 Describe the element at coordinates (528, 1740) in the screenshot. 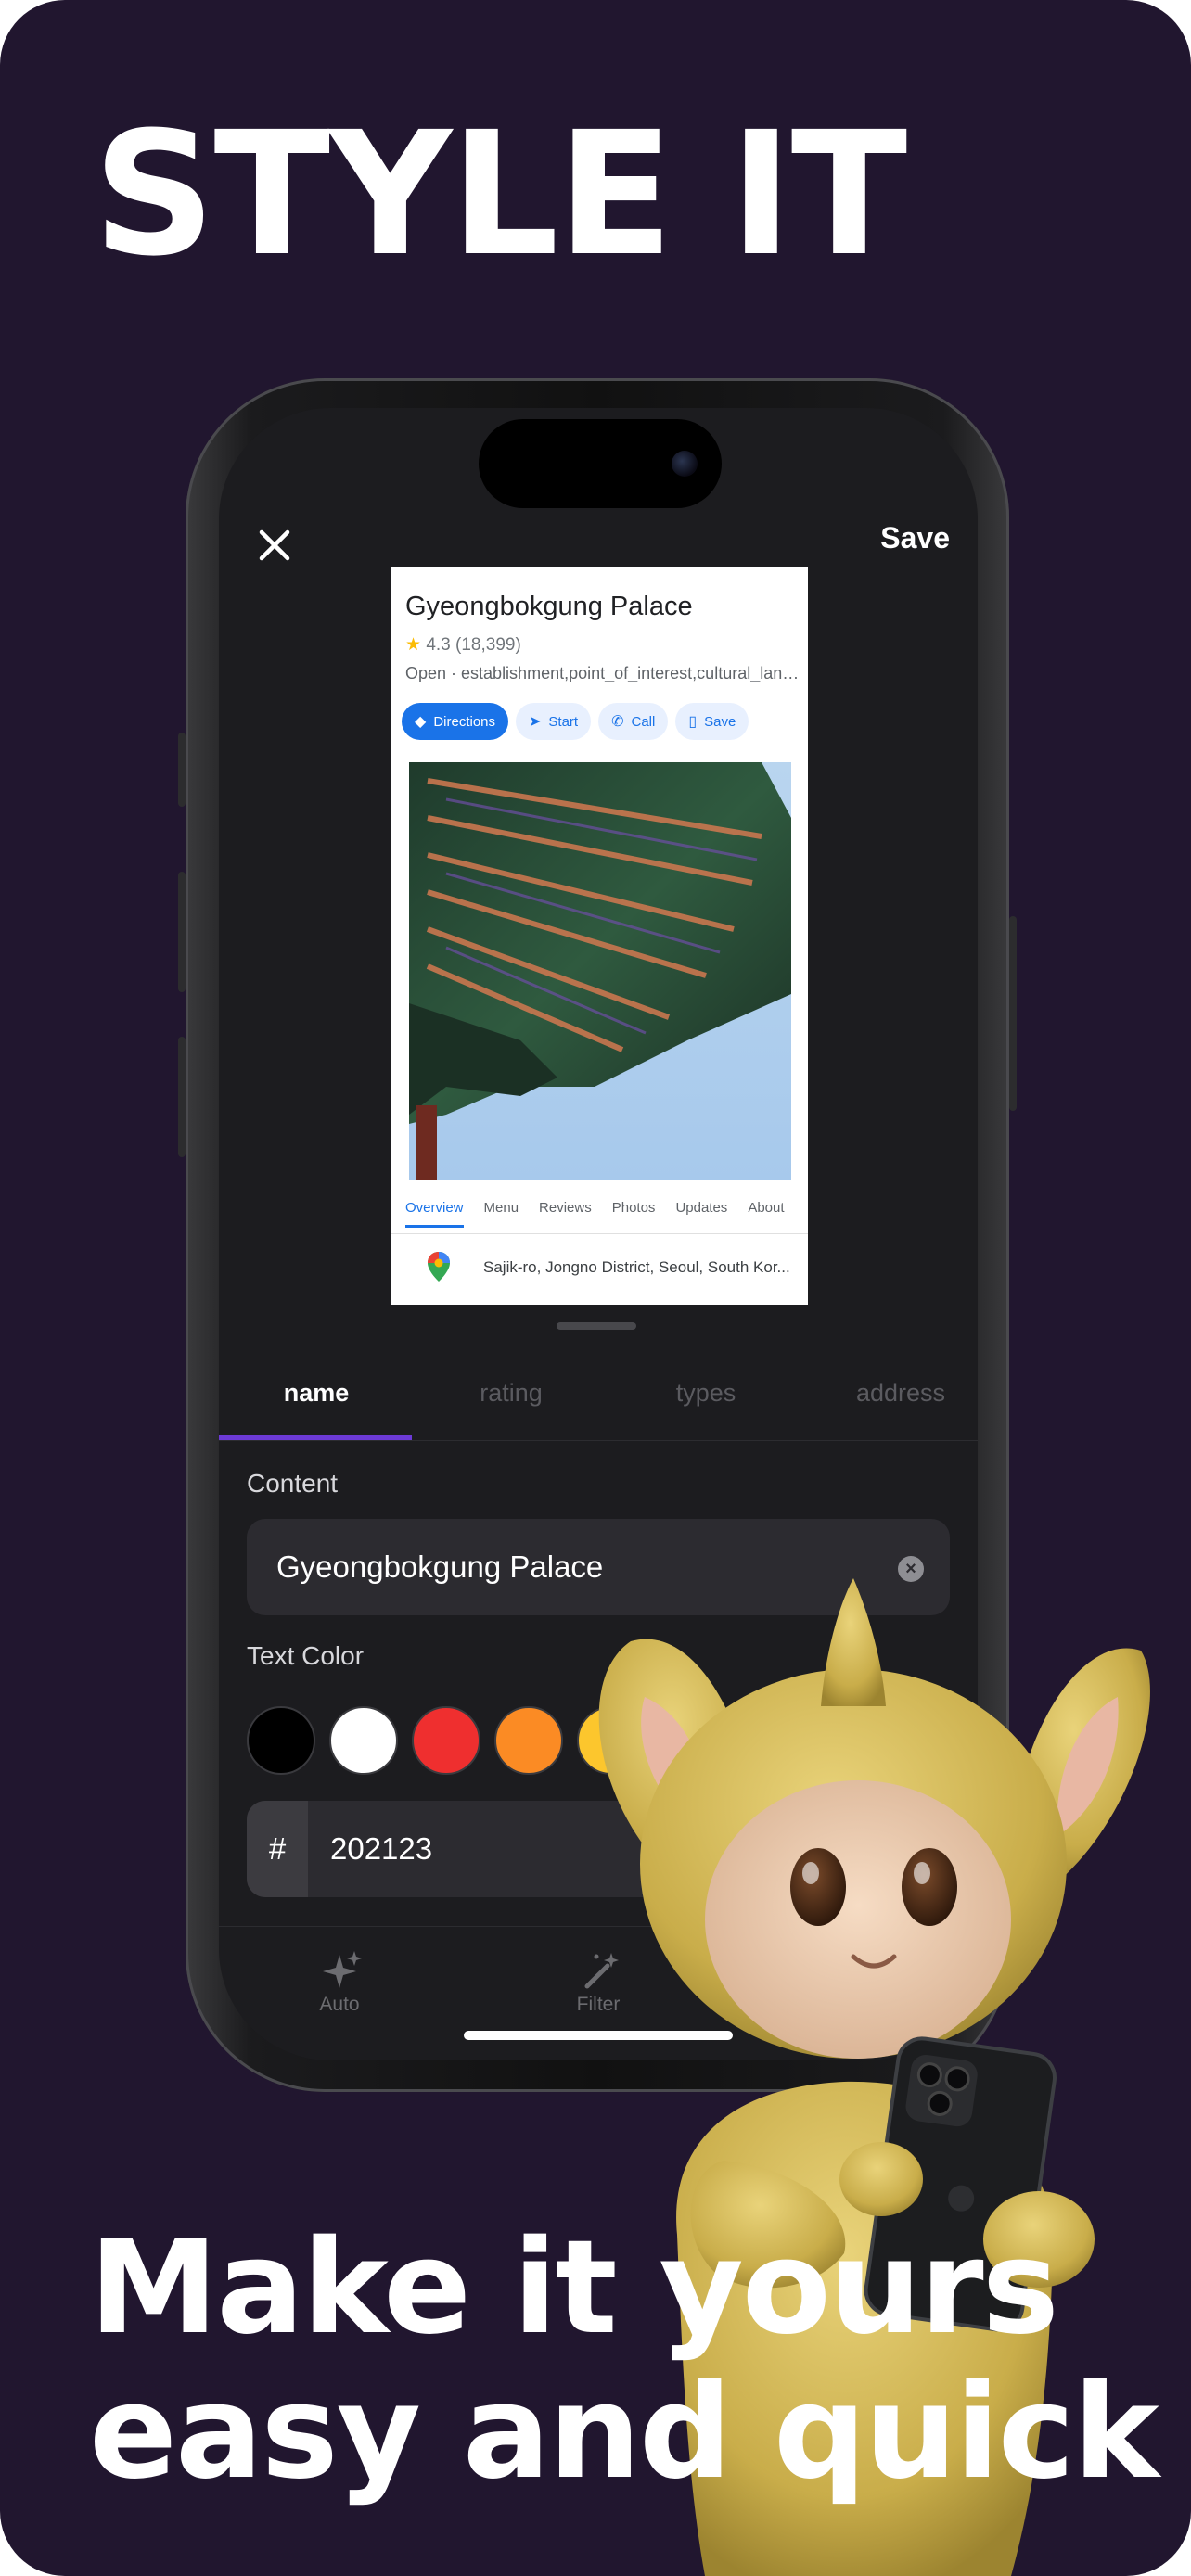

I see `swatch-orange` at that location.